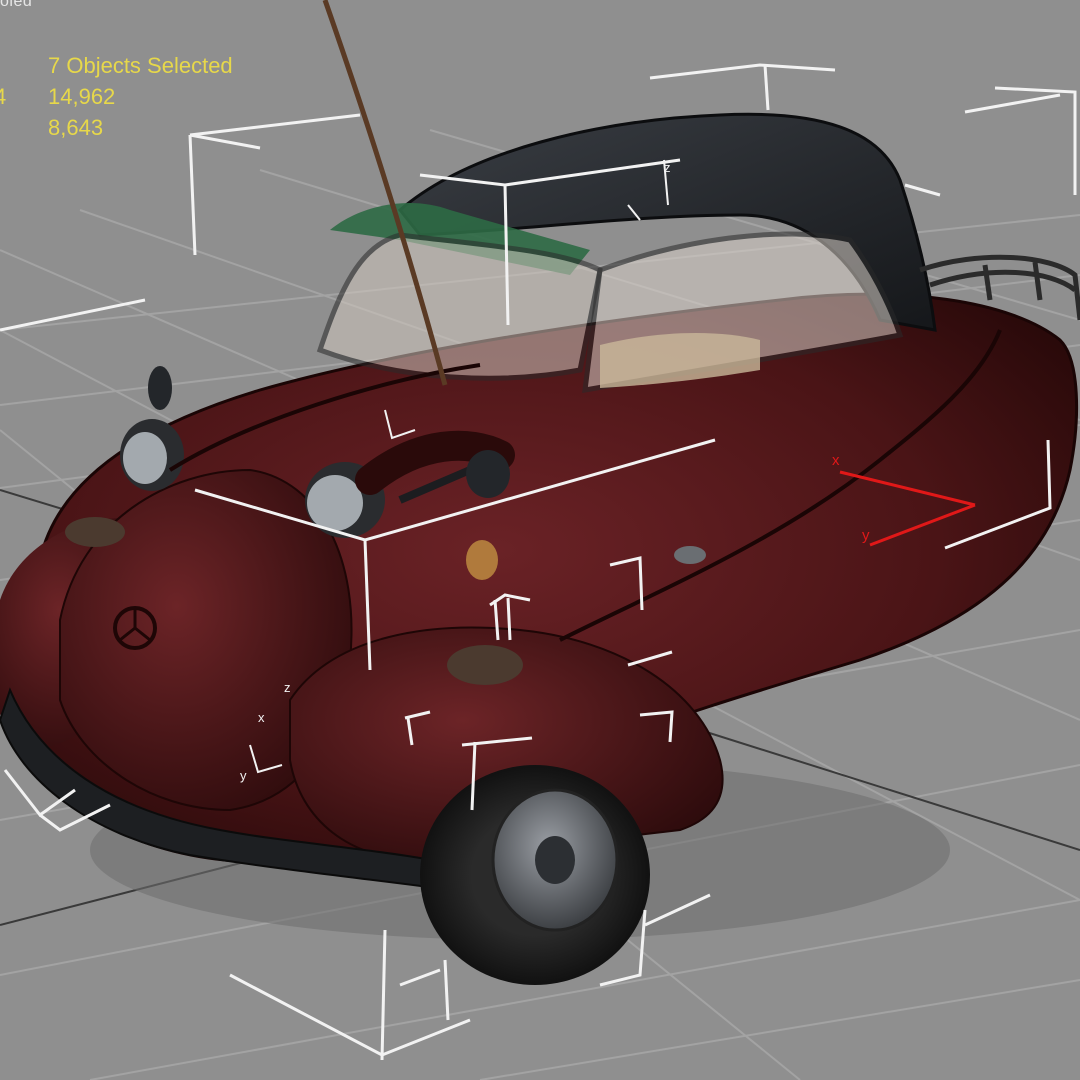 This screenshot has height=1080, width=1080. Describe the element at coordinates (82, 96) in the screenshot. I see `polygon-count: 14,962` at that location.